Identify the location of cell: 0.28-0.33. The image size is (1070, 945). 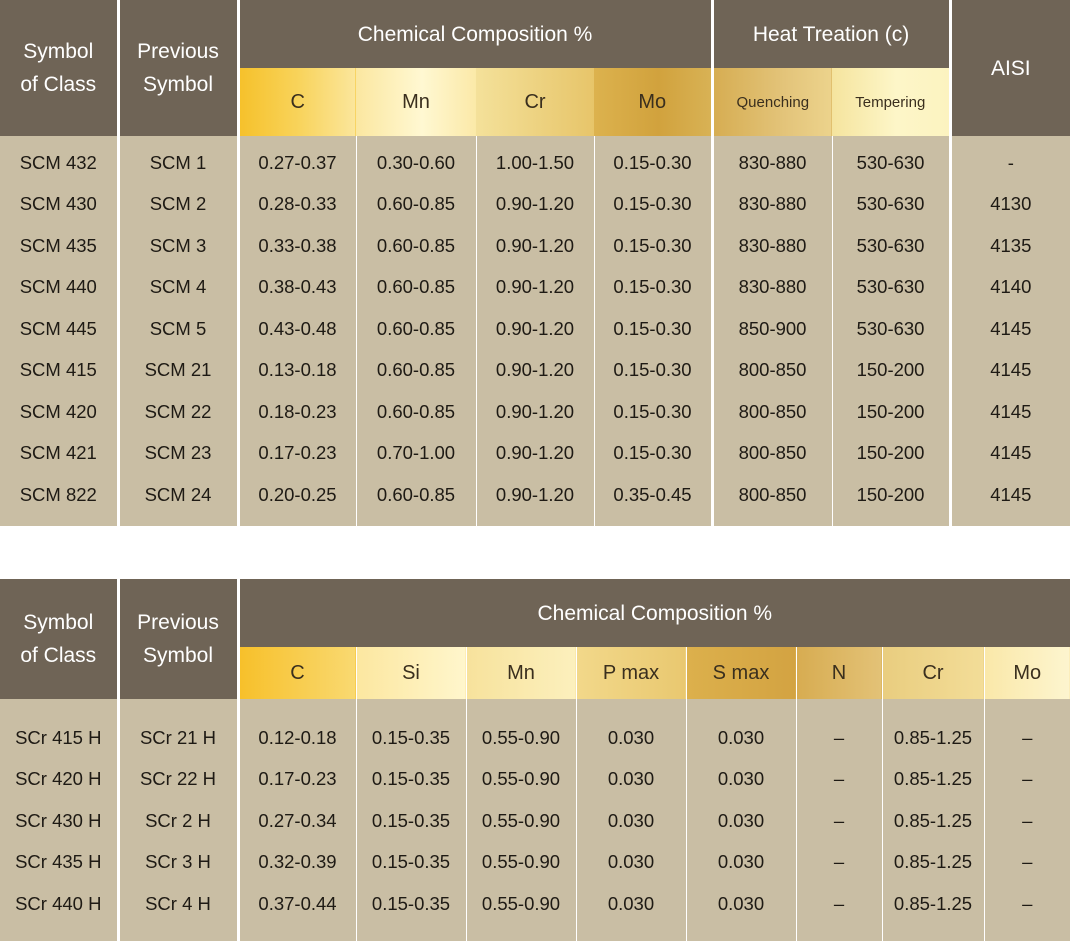
(296, 204).